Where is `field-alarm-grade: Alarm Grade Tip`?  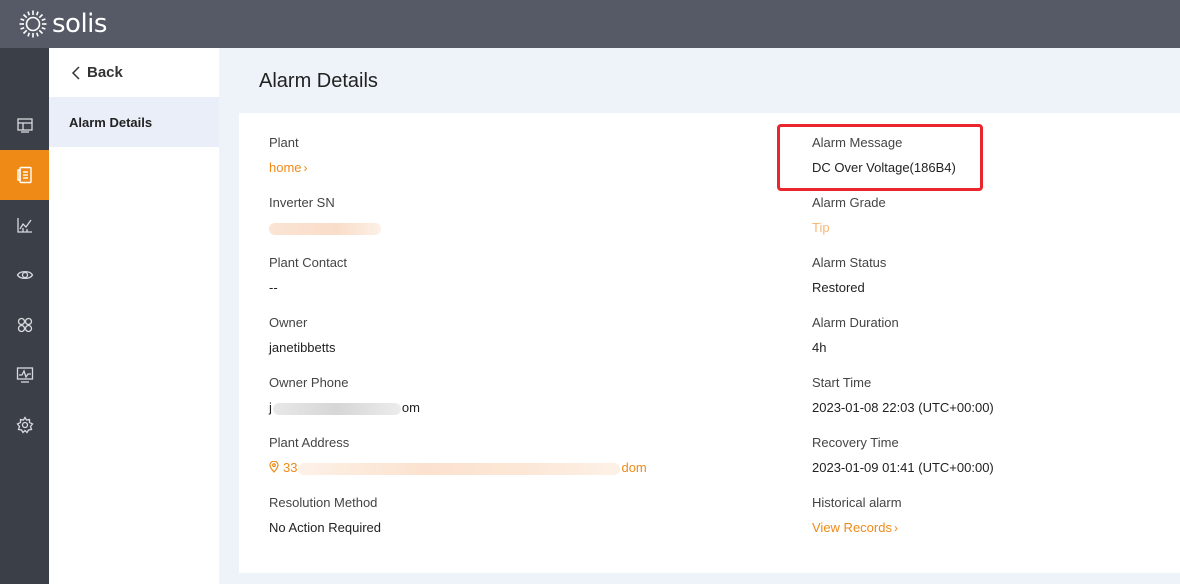
field-alarm-grade: Alarm Grade Tip is located at coordinates (849, 215).